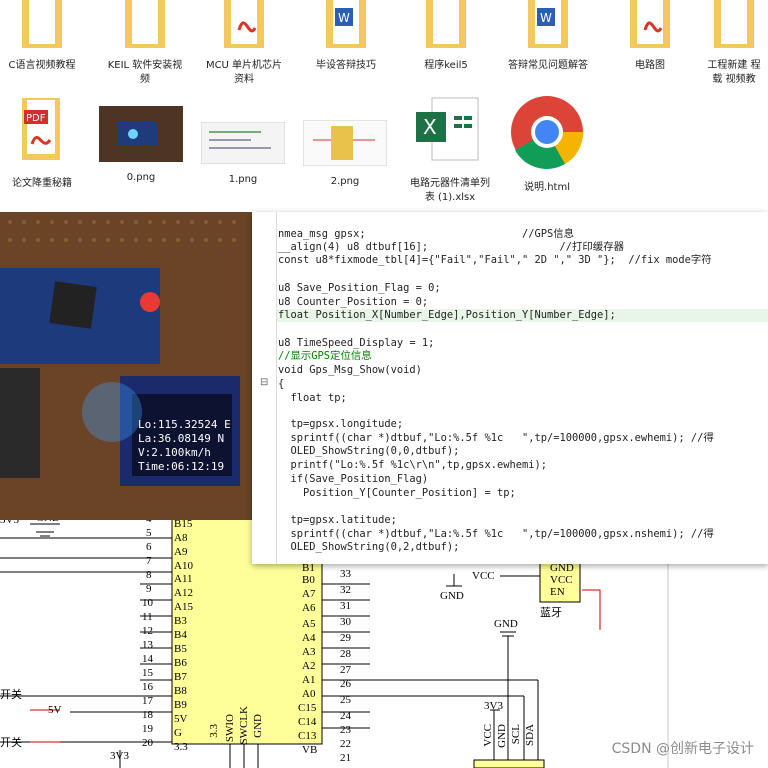 This screenshot has height=768, width=768. I want to click on pin-label: B0, so click(308, 580).